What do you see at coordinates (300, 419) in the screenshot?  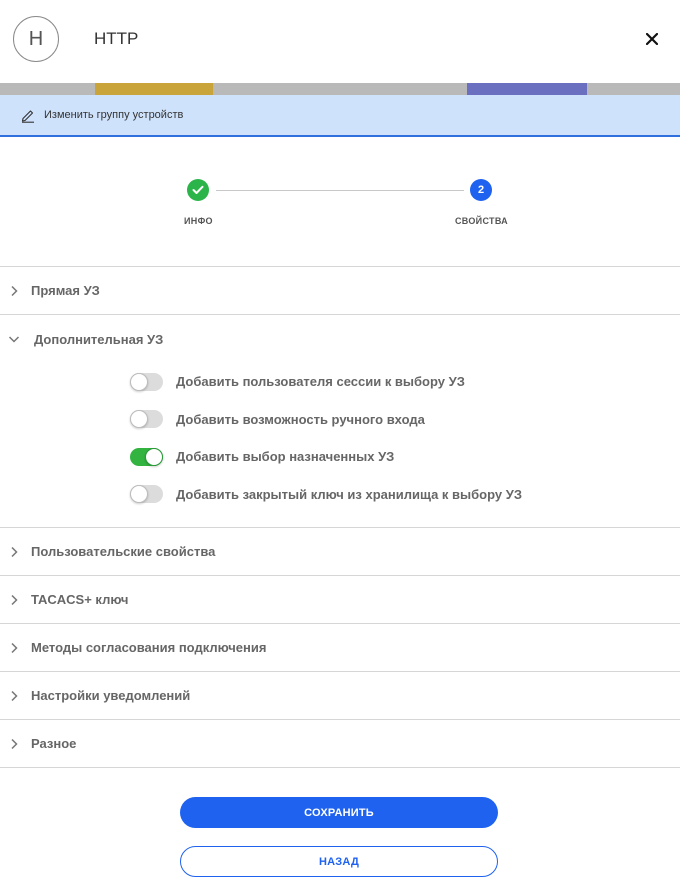 I see `toggle-label: Добавить возможность ручного входа` at bounding box center [300, 419].